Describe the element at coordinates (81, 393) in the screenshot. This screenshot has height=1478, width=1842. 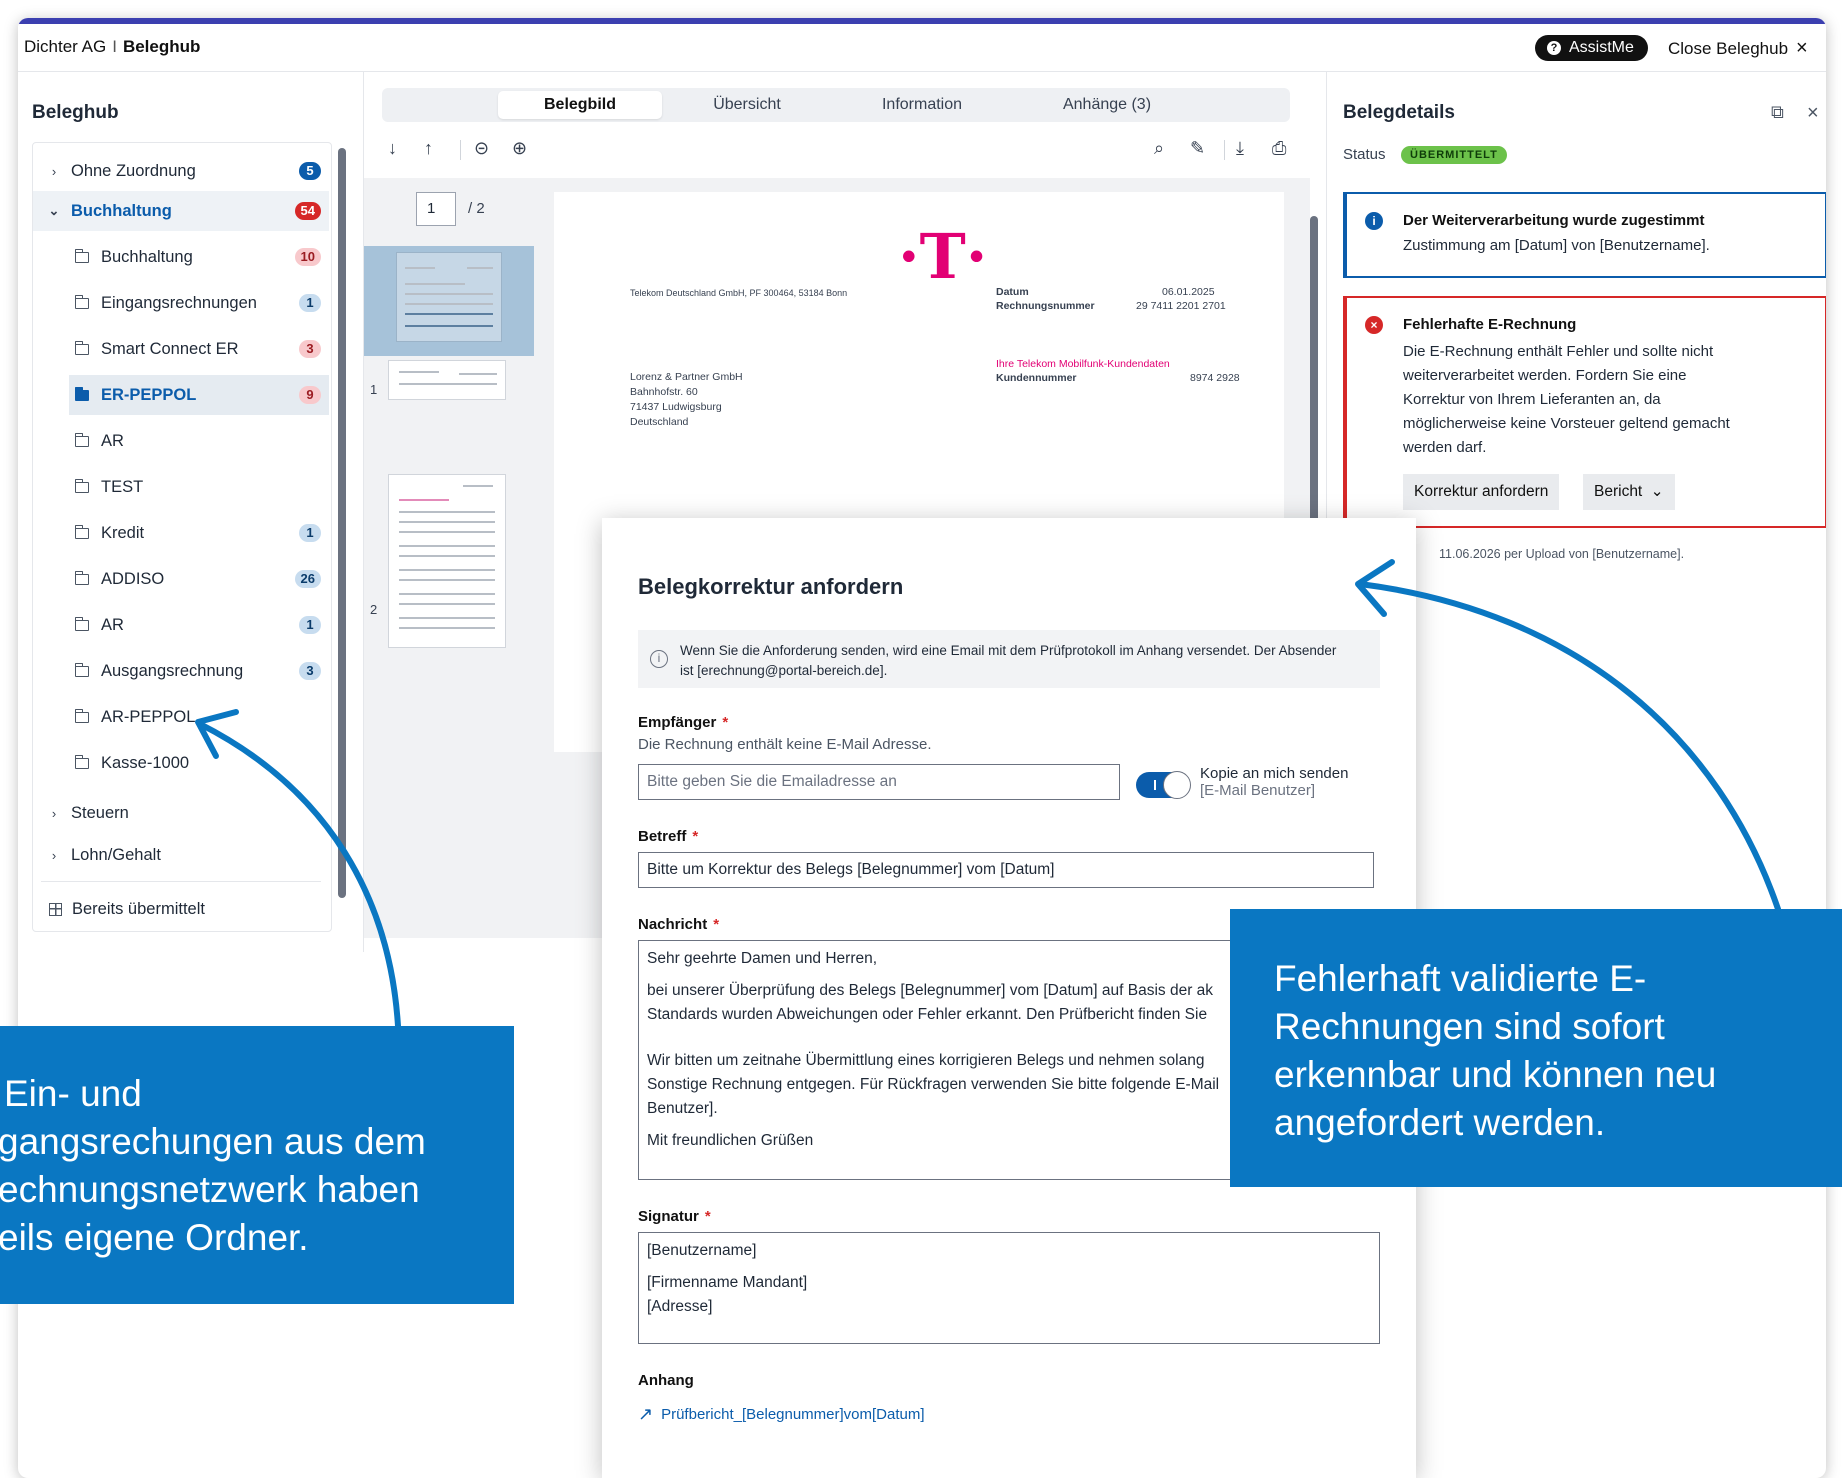
I see `folder-open-icon` at that location.